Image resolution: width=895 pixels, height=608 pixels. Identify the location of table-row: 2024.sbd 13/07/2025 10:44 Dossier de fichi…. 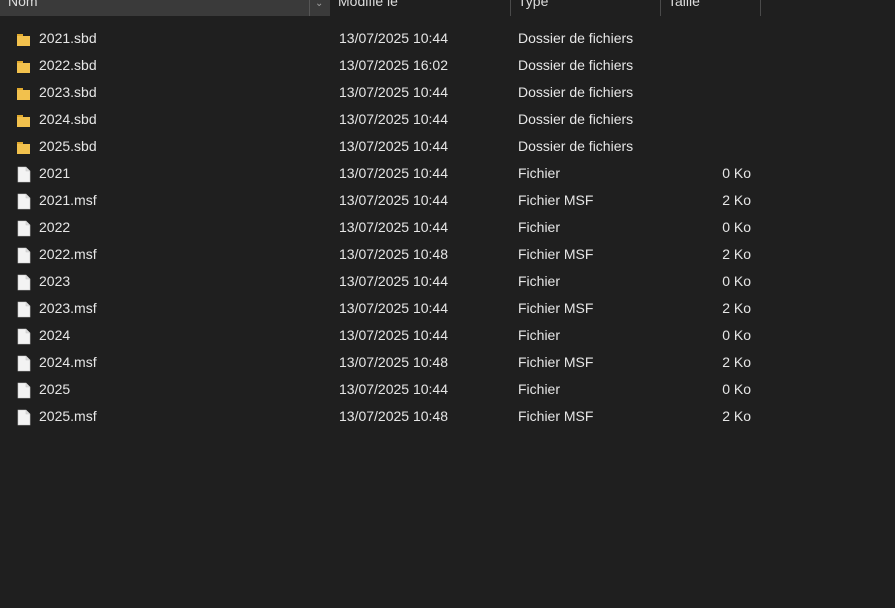
(447, 119).